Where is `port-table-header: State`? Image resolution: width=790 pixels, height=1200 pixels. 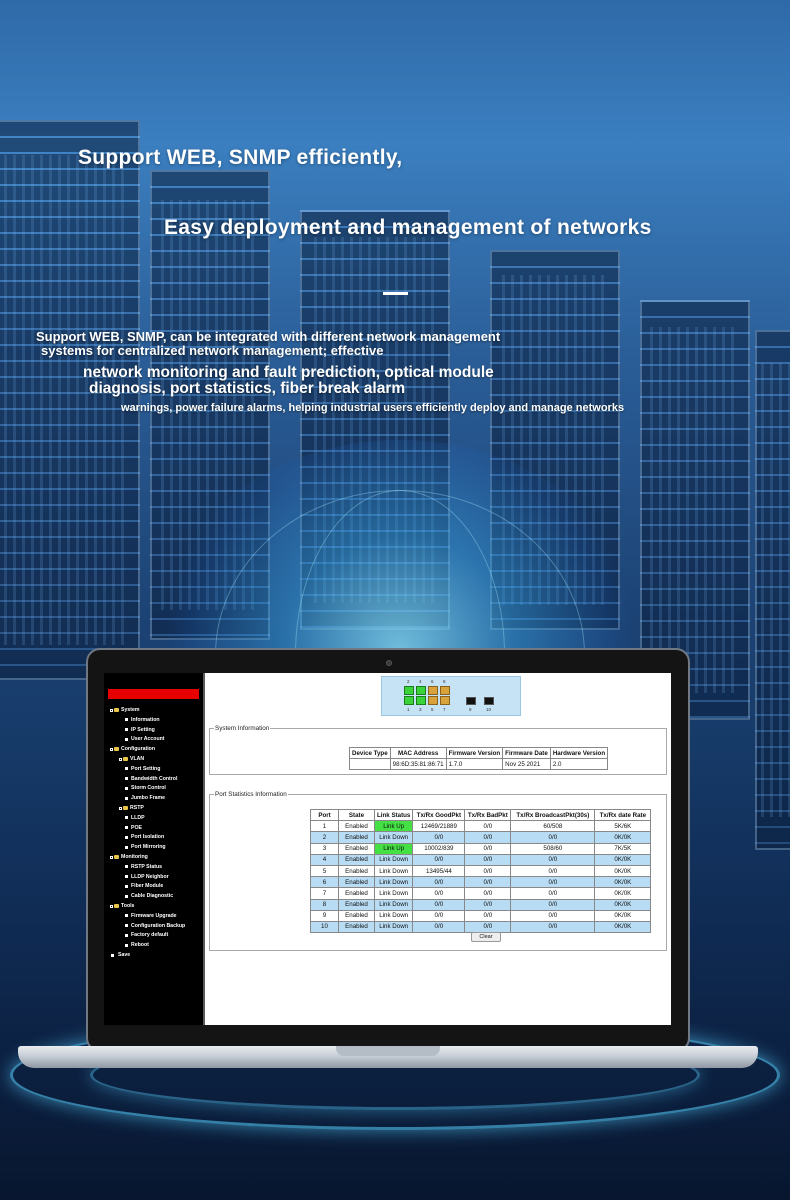 port-table-header: State is located at coordinates (356, 815).